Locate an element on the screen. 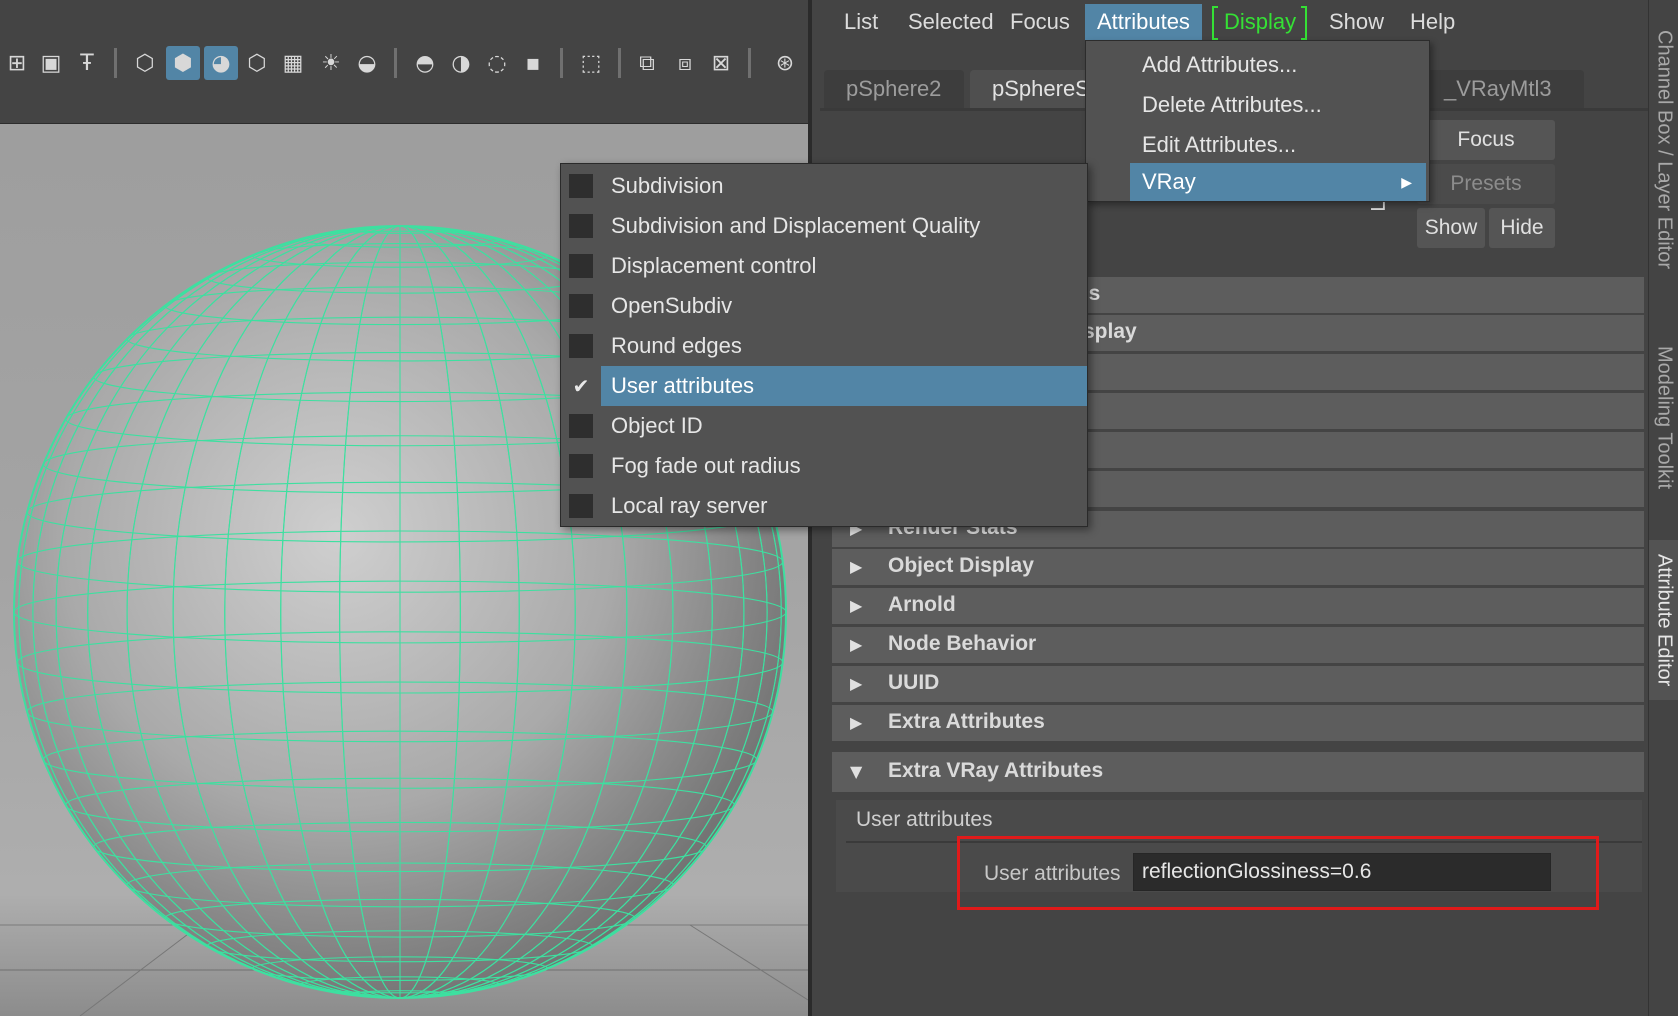  xray-icon: ⧉ is located at coordinates (647, 63).